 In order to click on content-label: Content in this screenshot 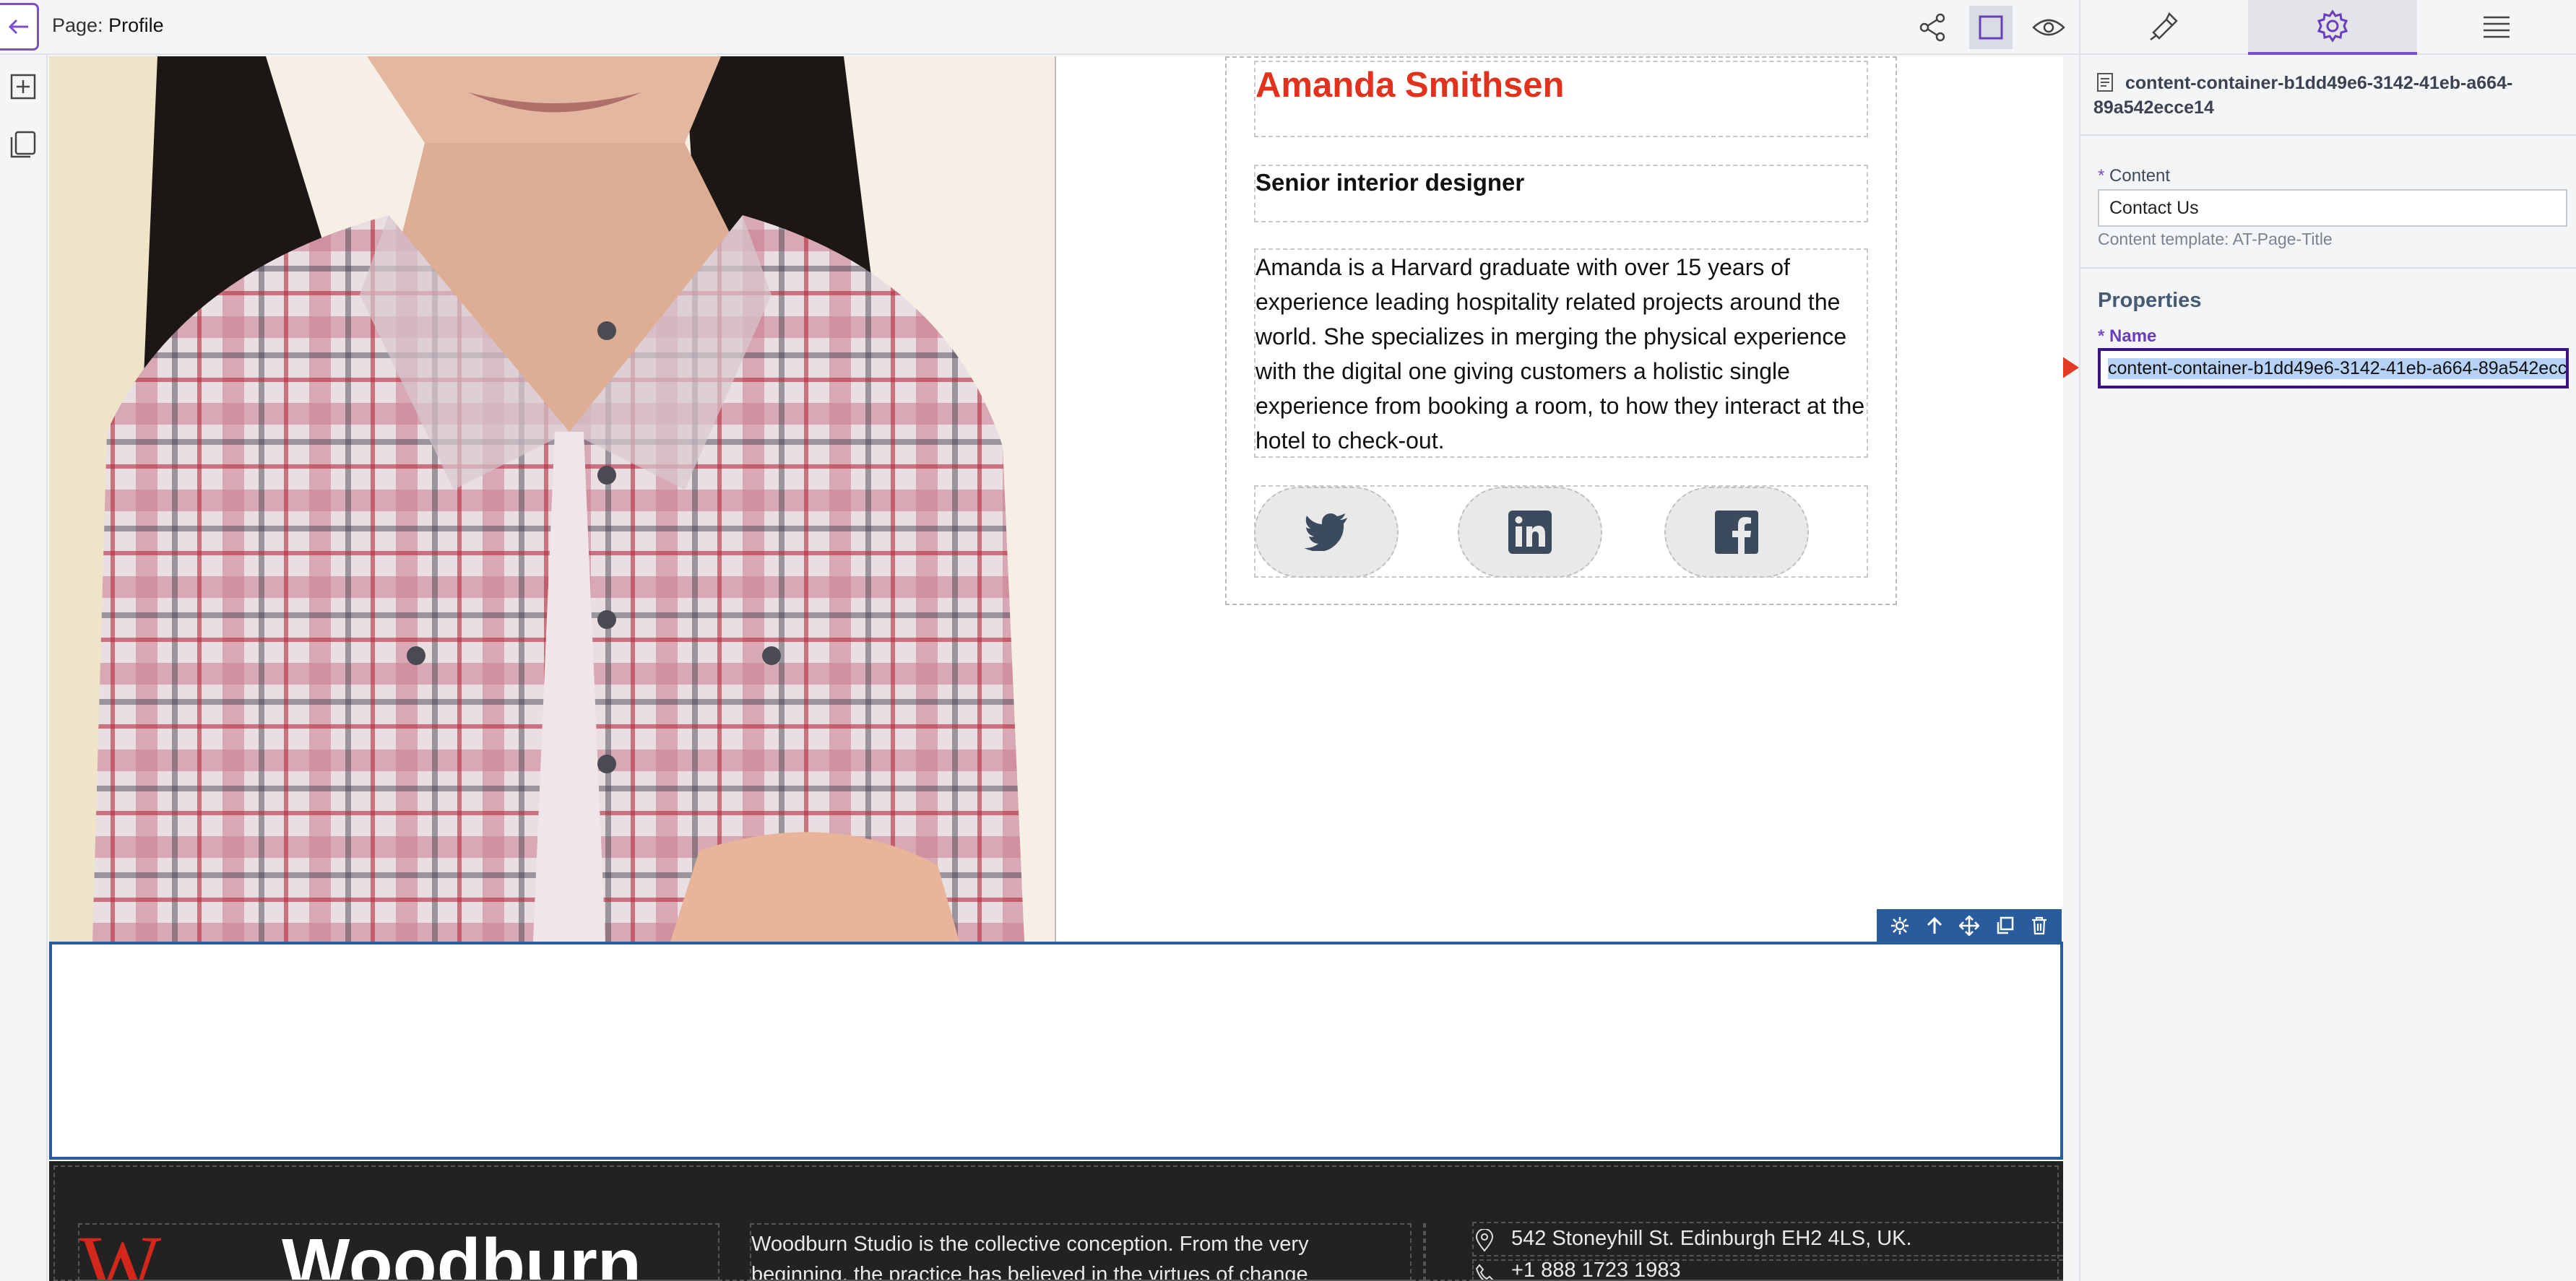, I will do `click(2140, 176)`.